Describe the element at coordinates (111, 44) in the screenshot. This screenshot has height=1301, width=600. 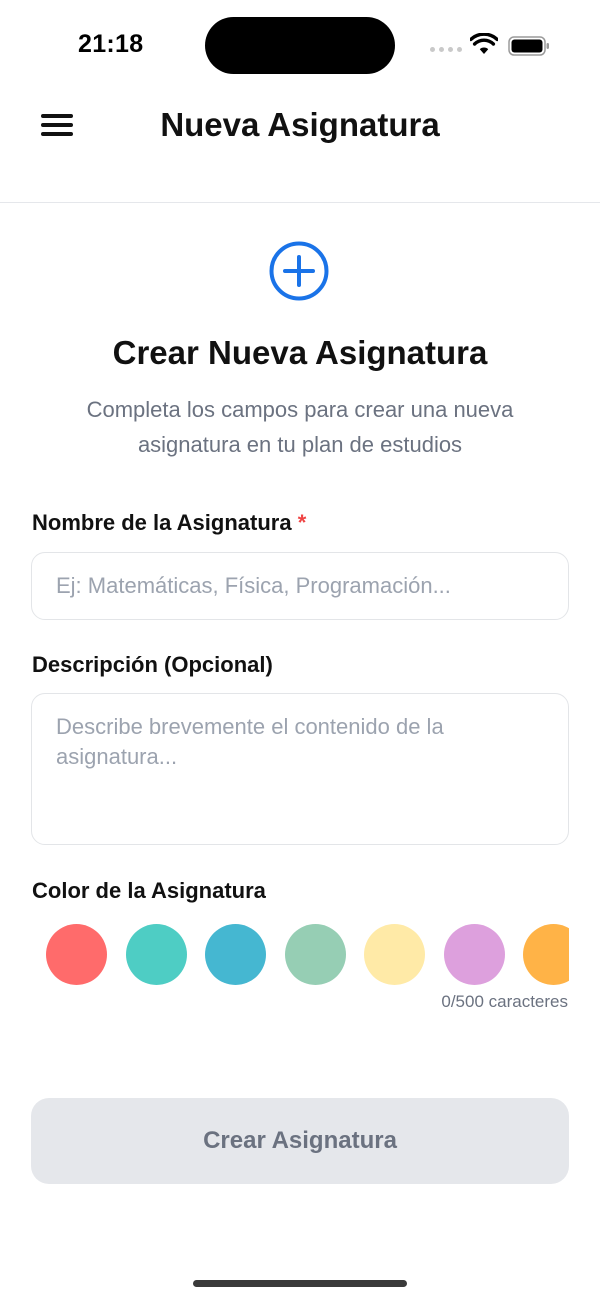
I see `status-time: 21:18` at that location.